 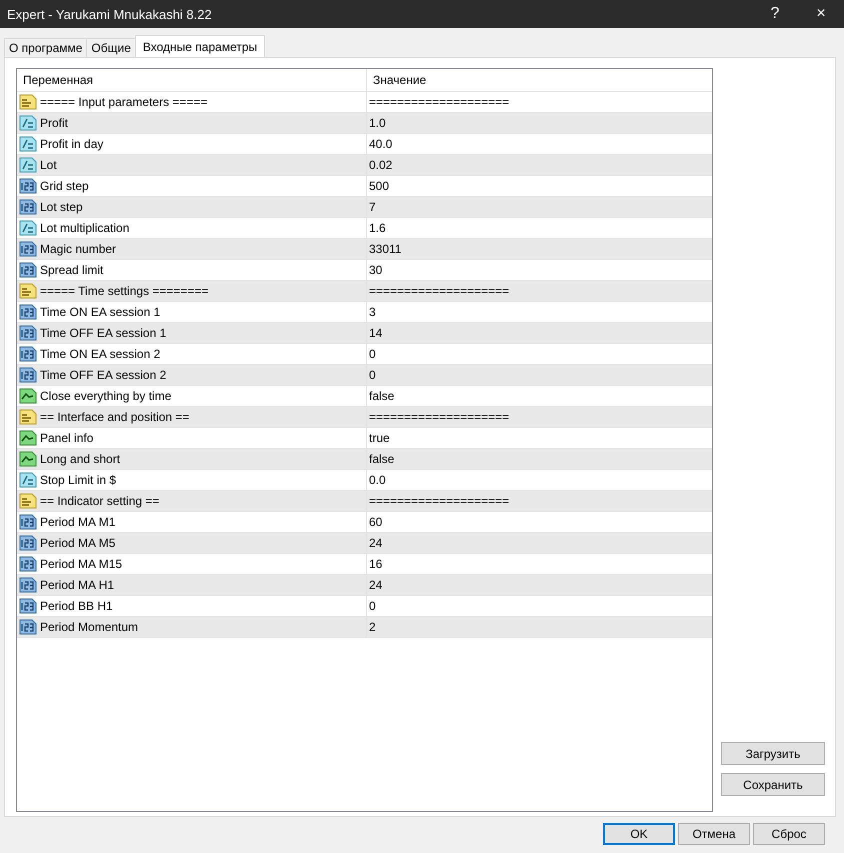 What do you see at coordinates (375, 522) in the screenshot?
I see `parameter-value: 60` at bounding box center [375, 522].